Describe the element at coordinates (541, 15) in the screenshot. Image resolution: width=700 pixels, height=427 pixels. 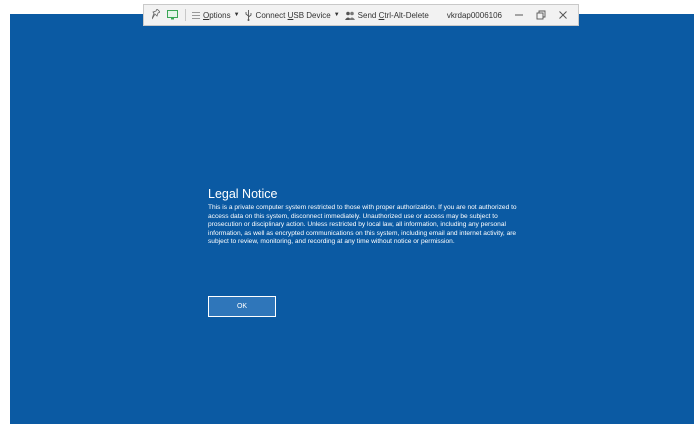
I see `restore-icon` at that location.